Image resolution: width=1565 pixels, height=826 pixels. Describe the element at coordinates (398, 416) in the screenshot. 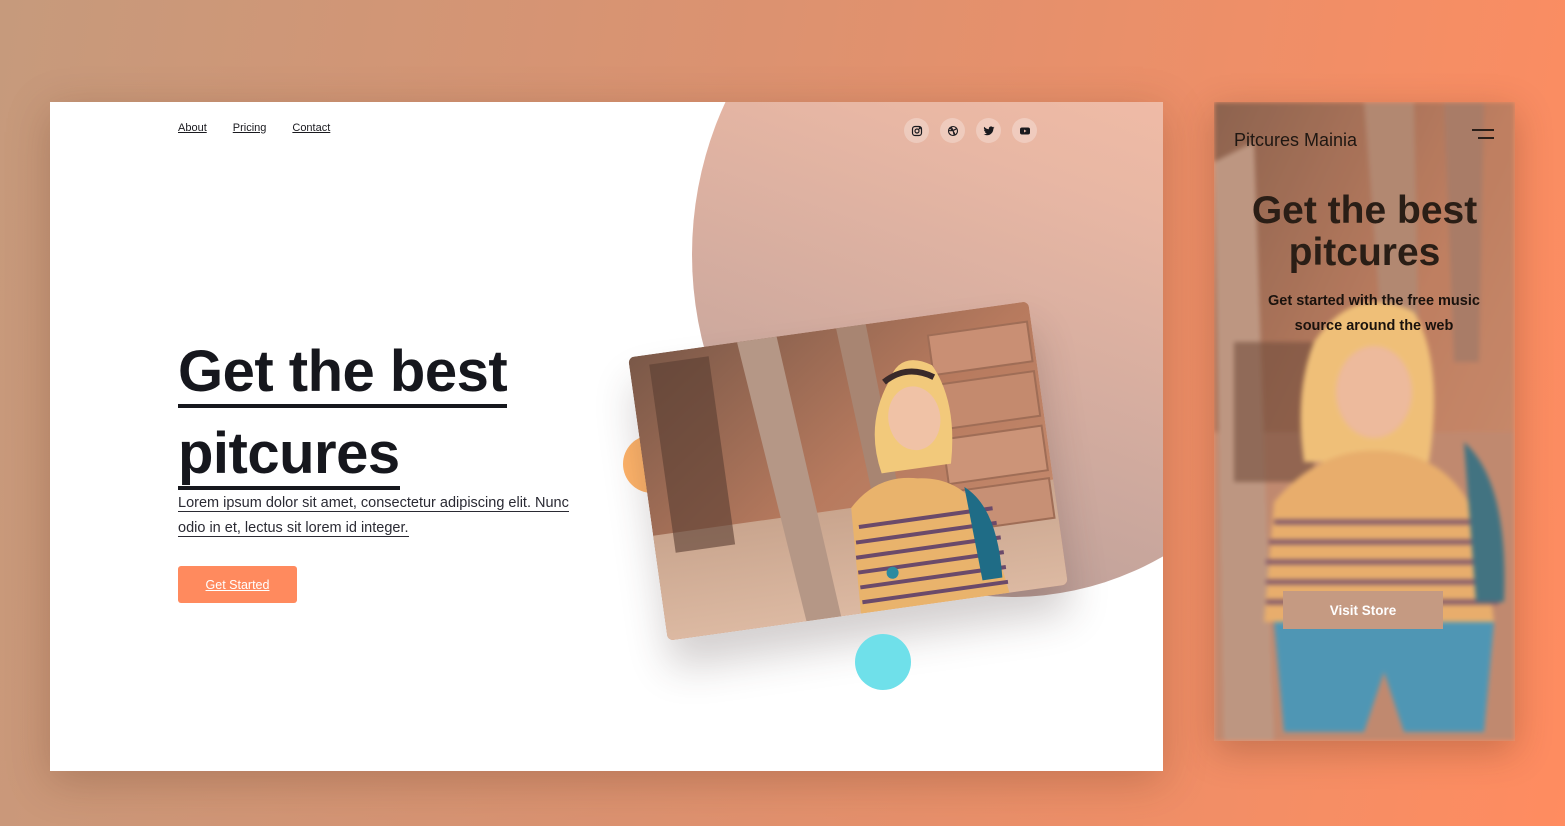

I see `hero-title: Get the best pitcures` at that location.